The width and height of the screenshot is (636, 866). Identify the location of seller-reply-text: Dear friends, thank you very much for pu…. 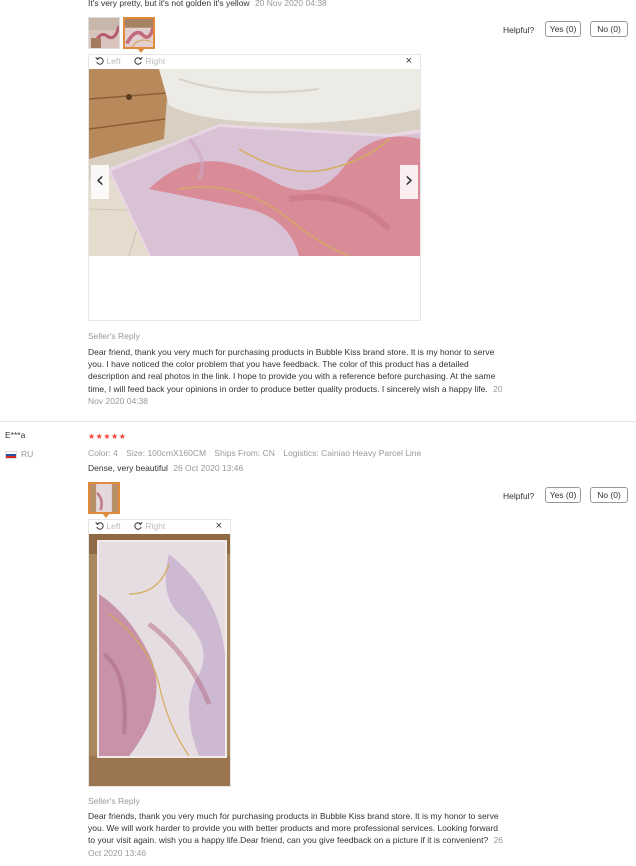
(318, 834).